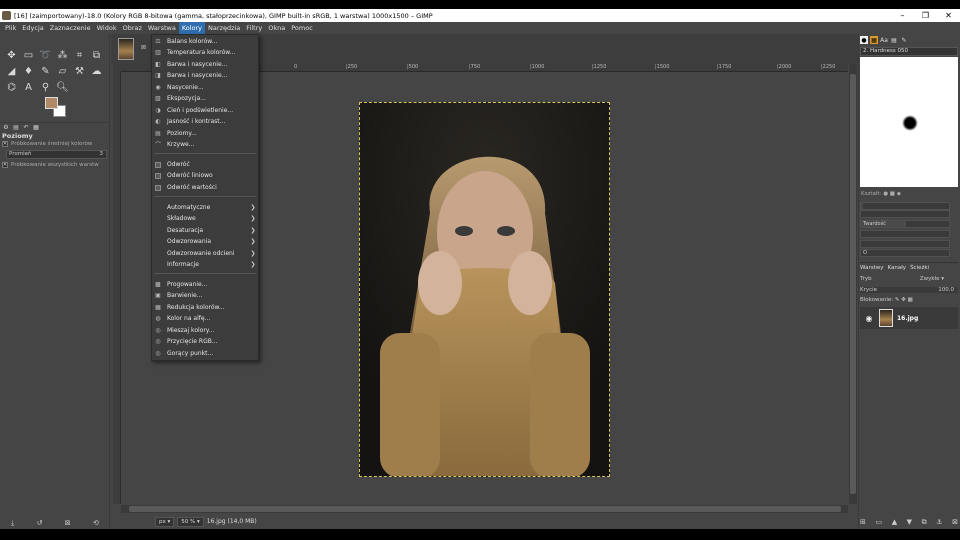  Describe the element at coordinates (224, 28) in the screenshot. I see `menu-narzedzia: Narzędzia` at that location.